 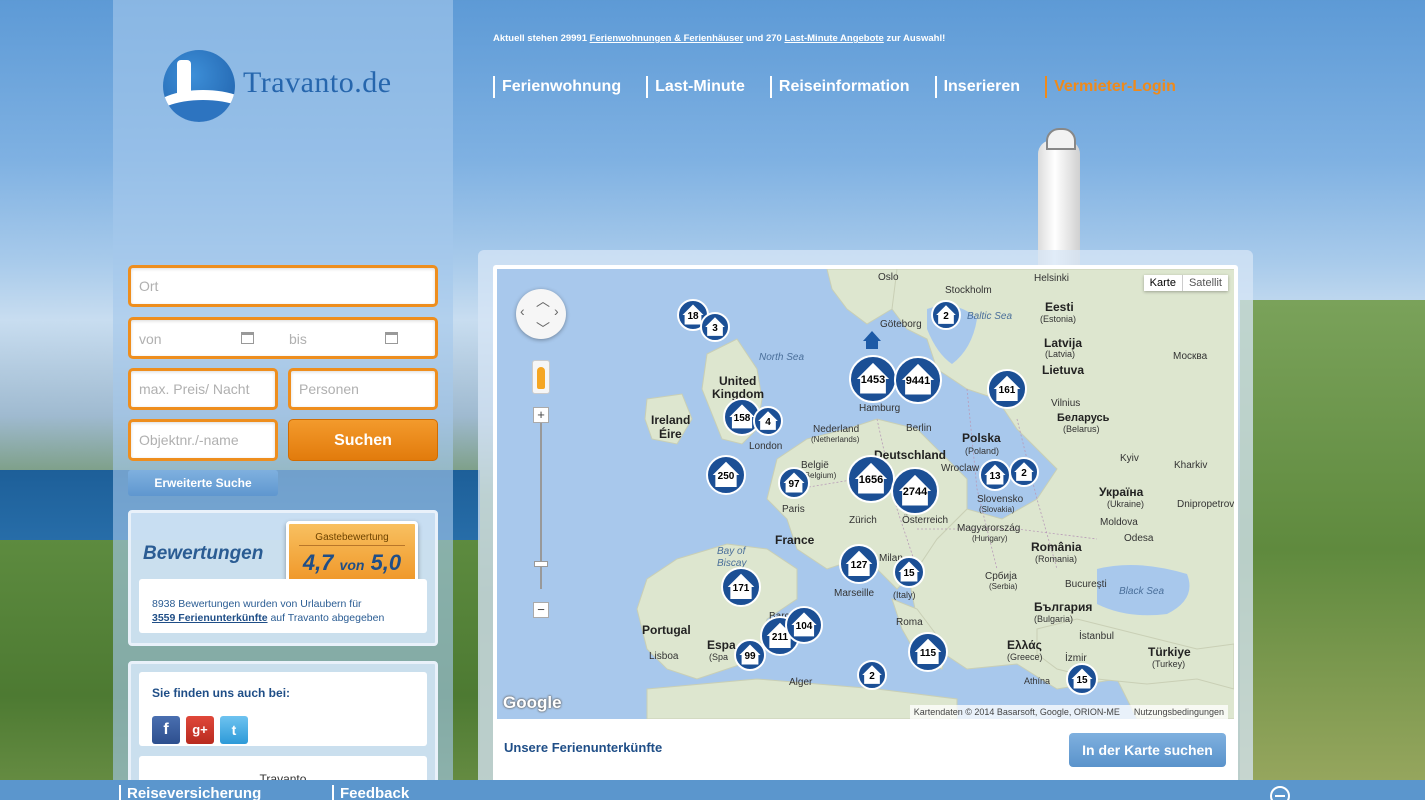 What do you see at coordinates (150, 339) in the screenshot?
I see `date-from-label: von` at bounding box center [150, 339].